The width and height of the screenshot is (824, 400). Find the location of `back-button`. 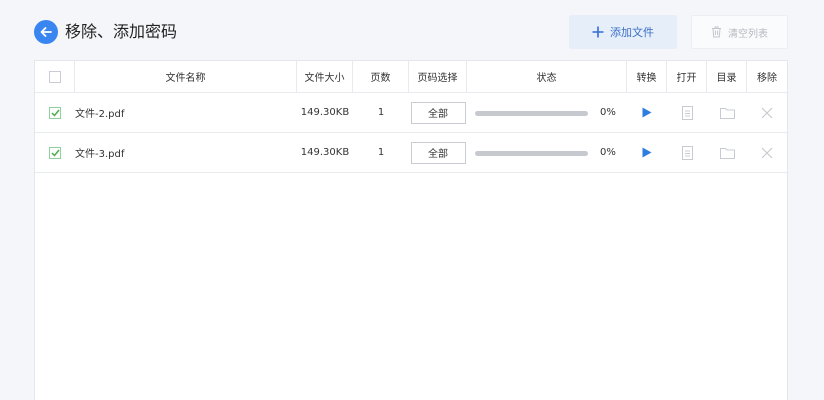

back-button is located at coordinates (46, 32).